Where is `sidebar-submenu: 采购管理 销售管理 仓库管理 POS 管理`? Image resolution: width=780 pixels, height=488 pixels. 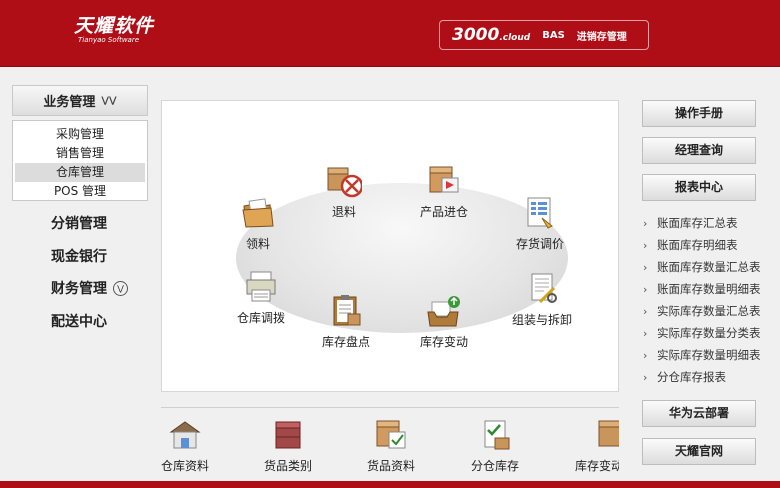 sidebar-submenu: 采购管理 销售管理 仓库管理 POS 管理 is located at coordinates (80, 160).